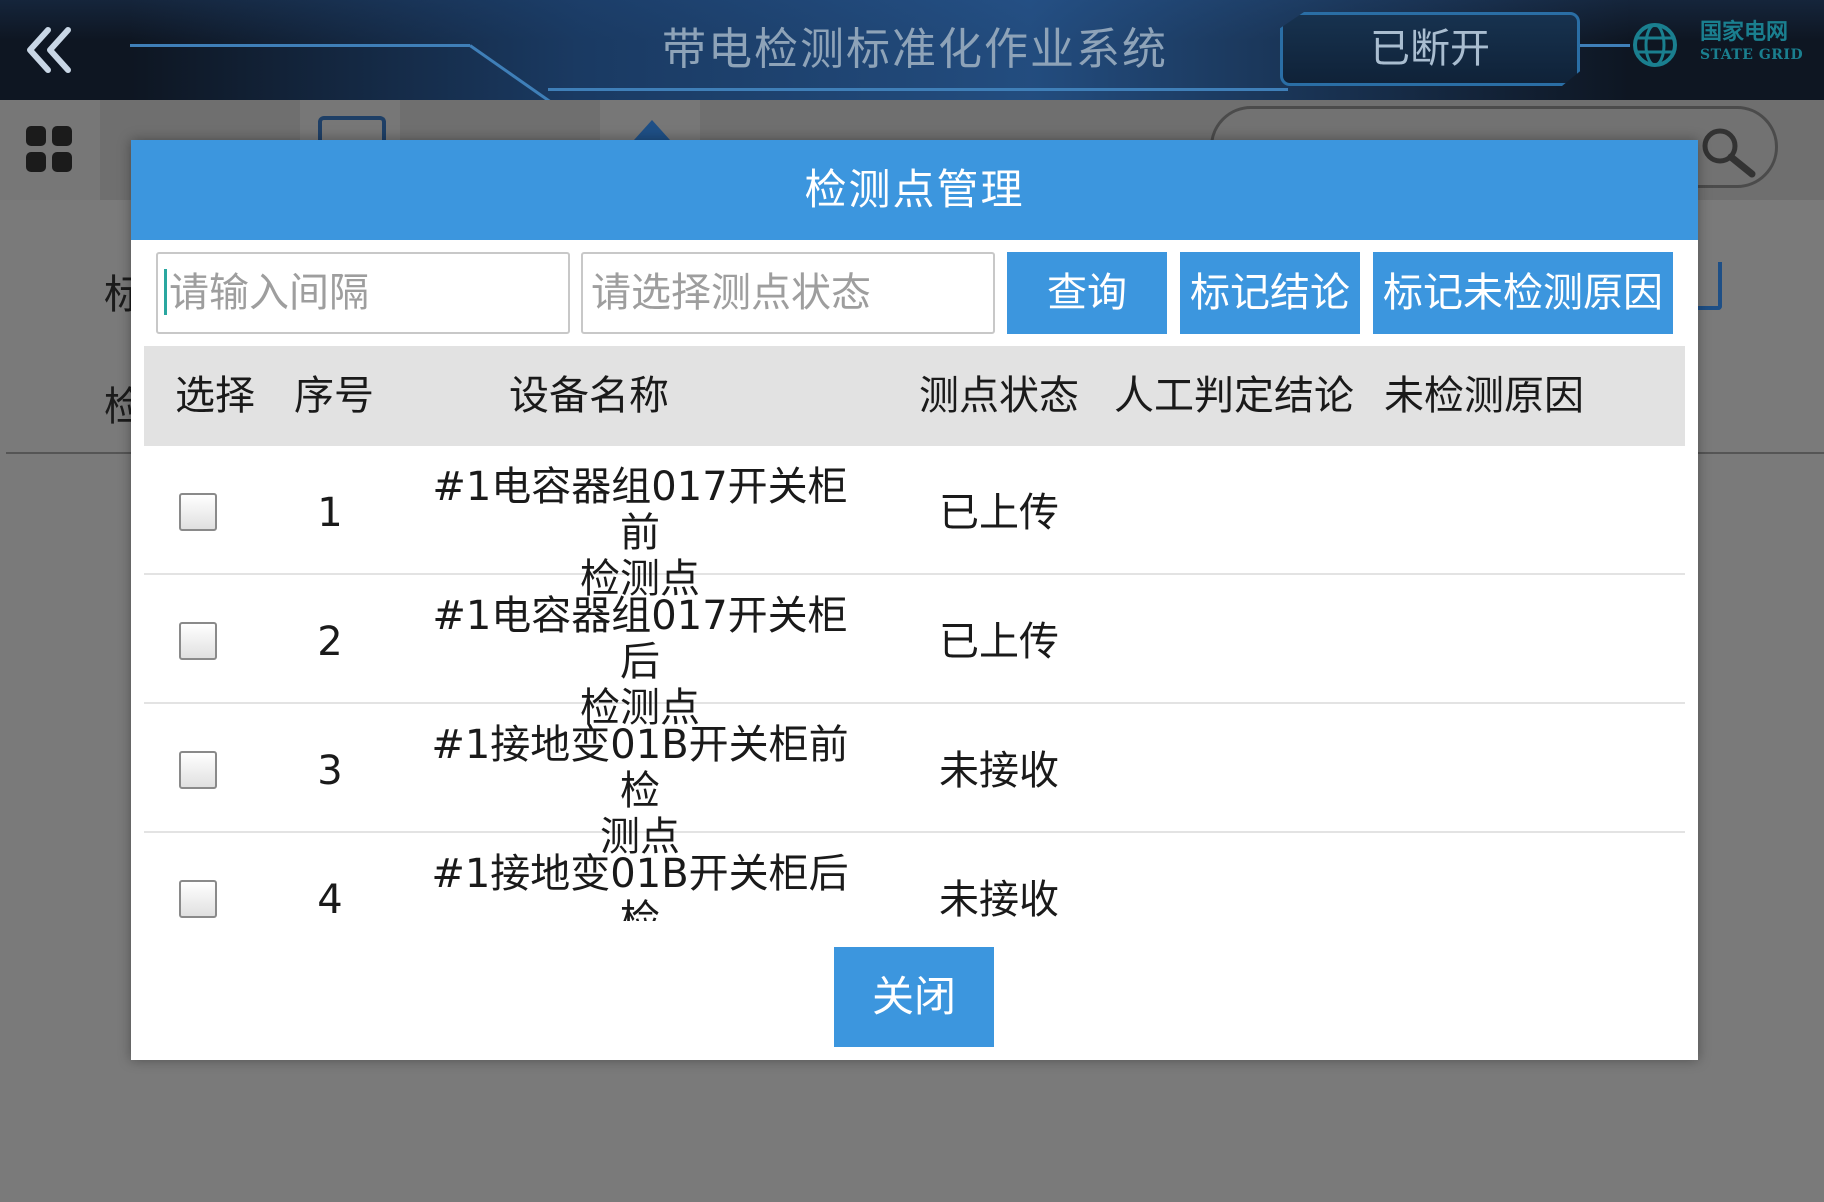 Image resolution: width=1824 pixels, height=1202 pixels. What do you see at coordinates (1744, 32) in the screenshot?
I see `logo-text-cn: 国家电网` at bounding box center [1744, 32].